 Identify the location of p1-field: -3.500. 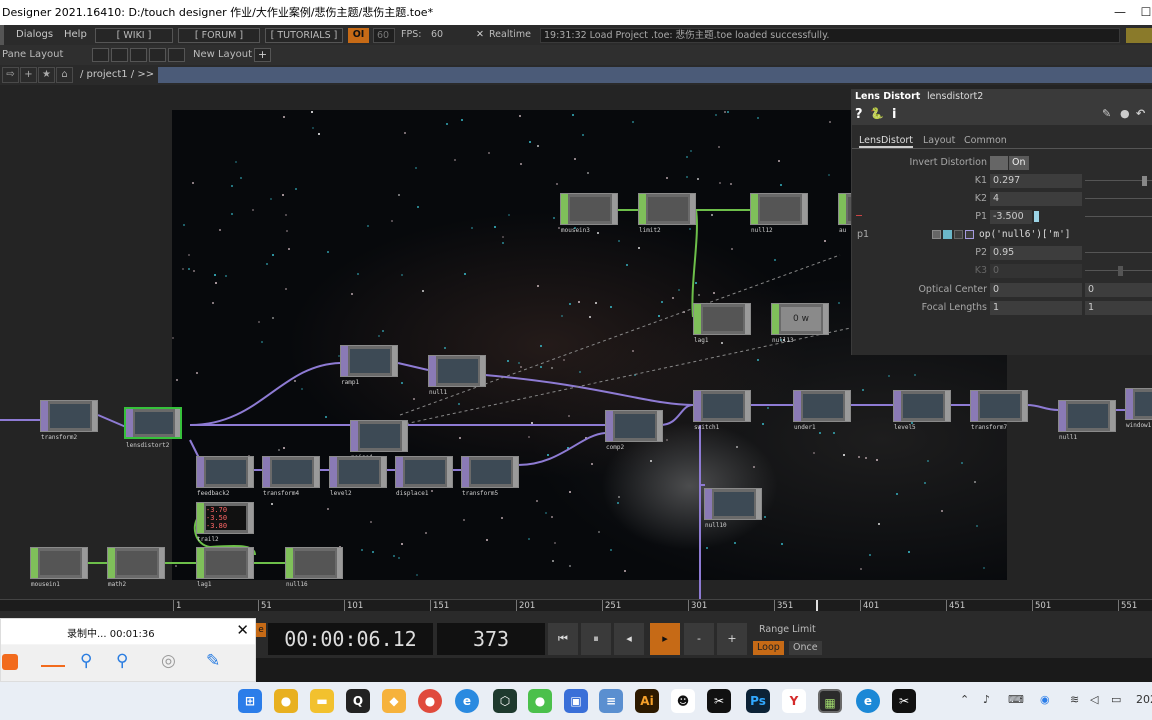
(1011, 217).